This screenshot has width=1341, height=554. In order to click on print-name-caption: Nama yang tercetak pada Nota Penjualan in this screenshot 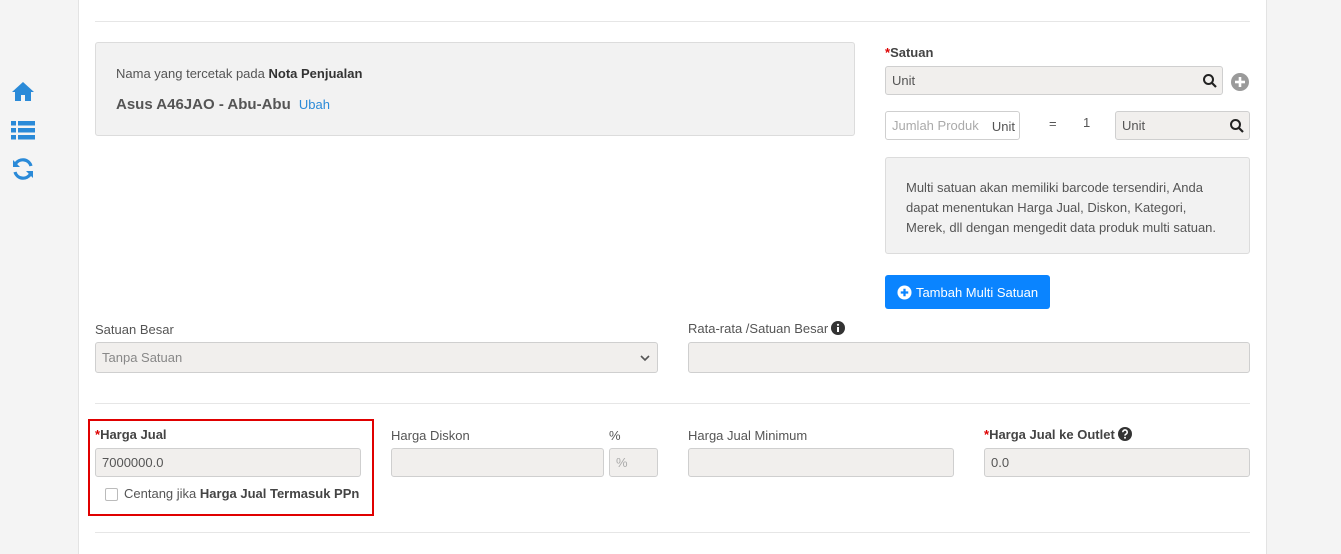, I will do `click(239, 73)`.